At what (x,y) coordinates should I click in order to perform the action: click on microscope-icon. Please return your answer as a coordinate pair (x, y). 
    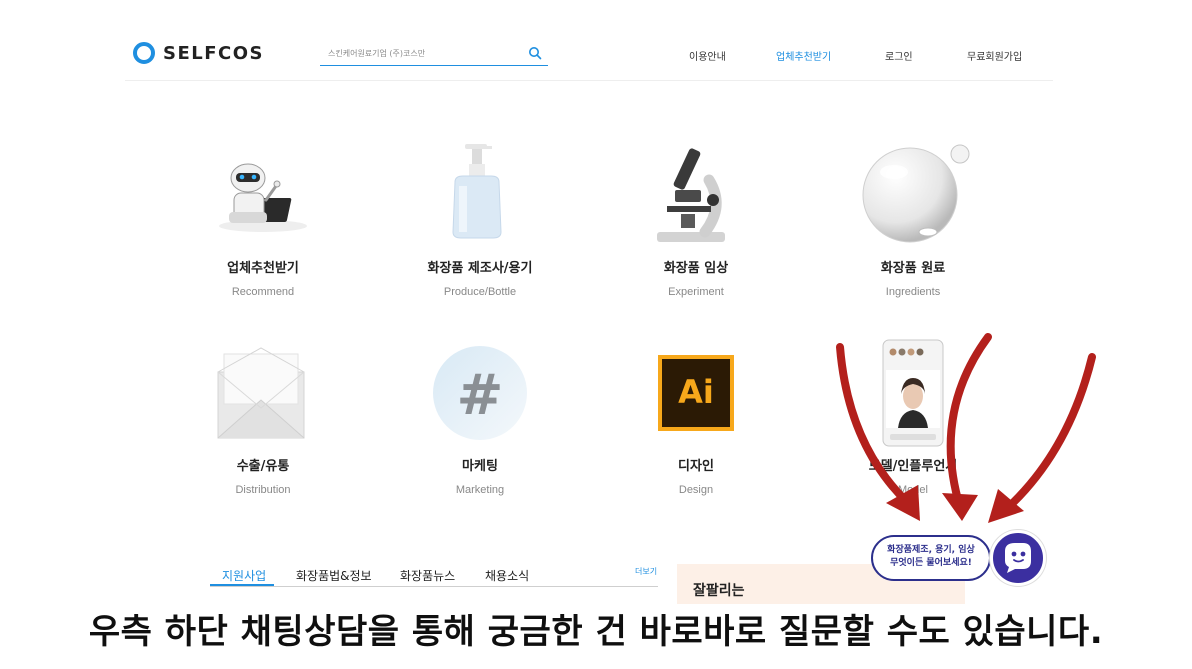
    Looking at the image, I should click on (691, 195).